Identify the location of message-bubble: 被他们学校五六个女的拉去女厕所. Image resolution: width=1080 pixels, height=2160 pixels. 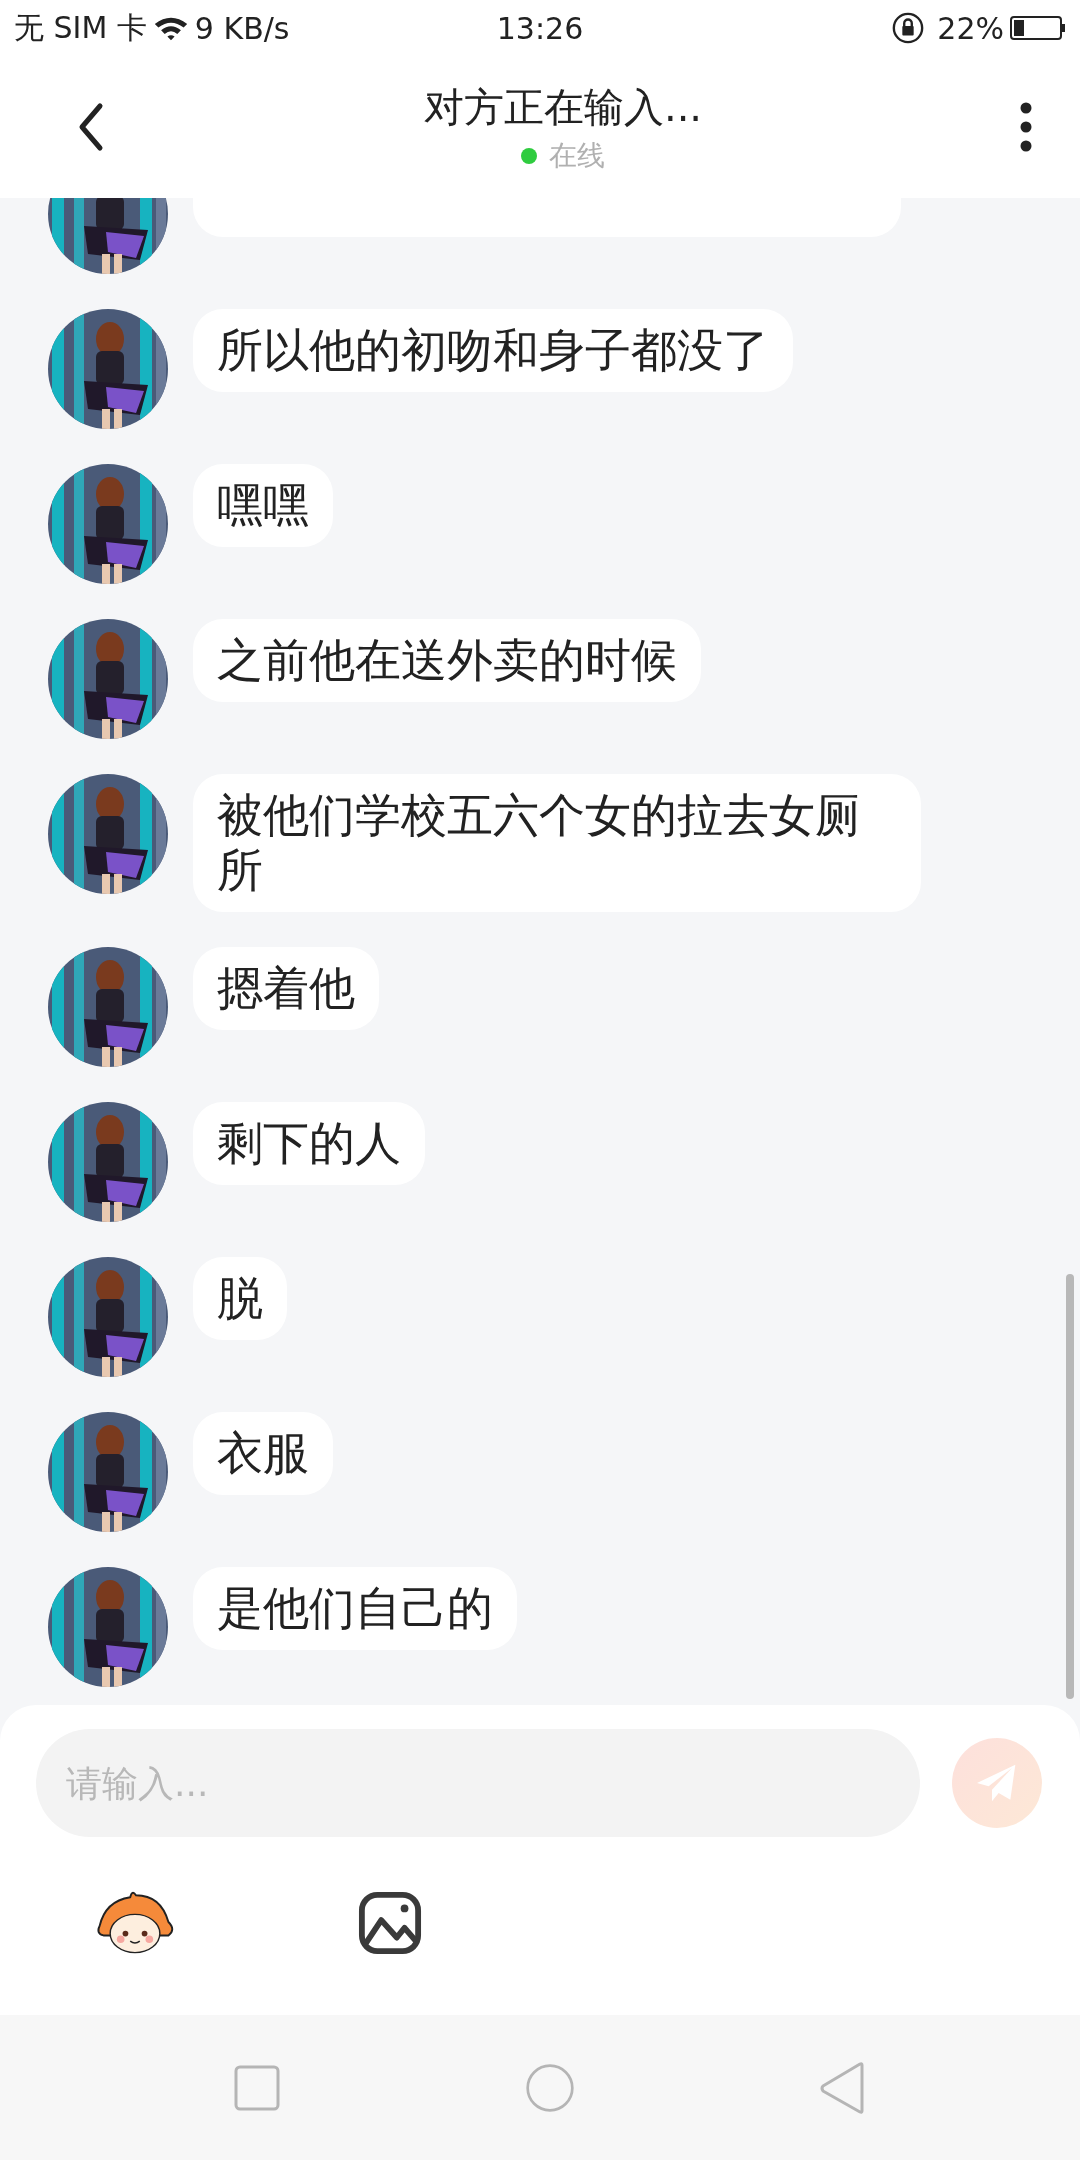
(557, 843).